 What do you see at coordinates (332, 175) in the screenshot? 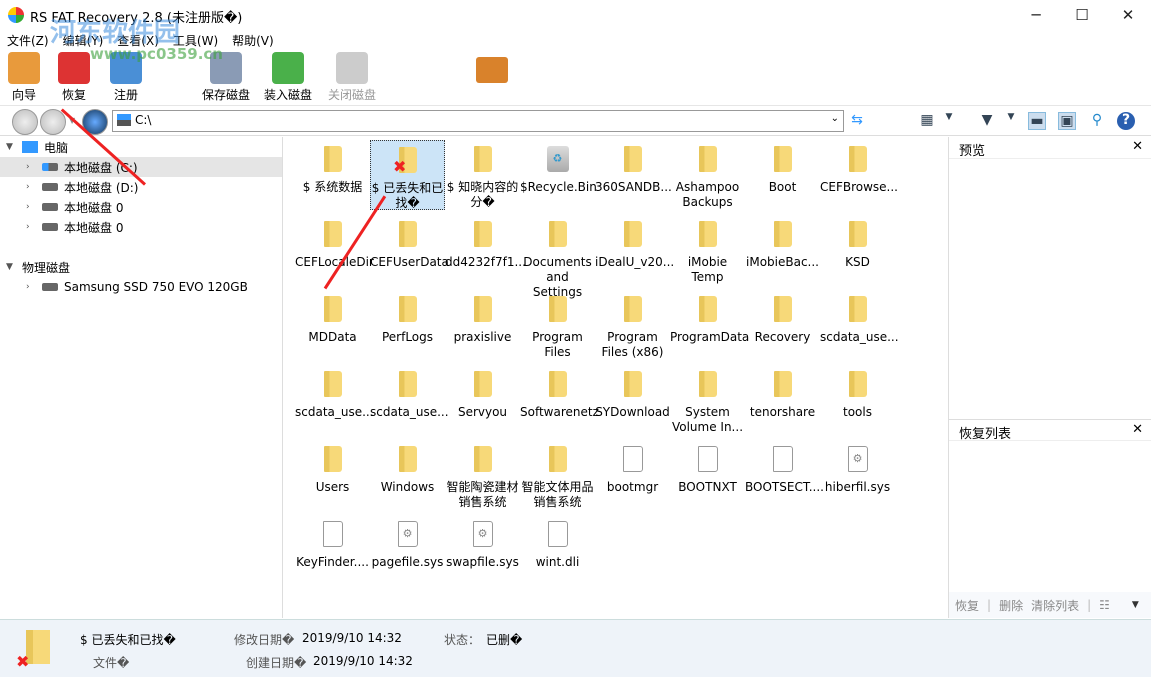
I see `file-item: $ 系统数据` at bounding box center [332, 175].